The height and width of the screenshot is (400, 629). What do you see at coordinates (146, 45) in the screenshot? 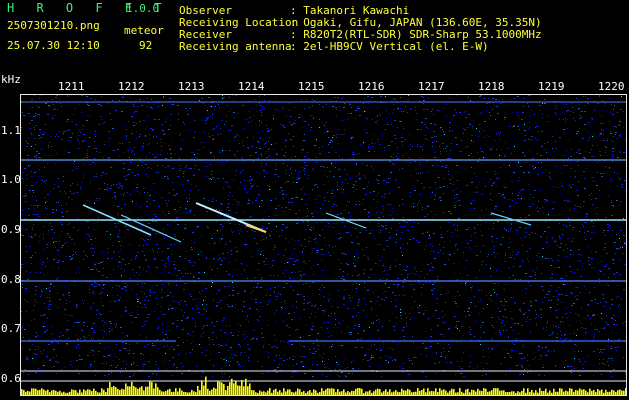
I see `meteor-count: 92` at bounding box center [146, 45].